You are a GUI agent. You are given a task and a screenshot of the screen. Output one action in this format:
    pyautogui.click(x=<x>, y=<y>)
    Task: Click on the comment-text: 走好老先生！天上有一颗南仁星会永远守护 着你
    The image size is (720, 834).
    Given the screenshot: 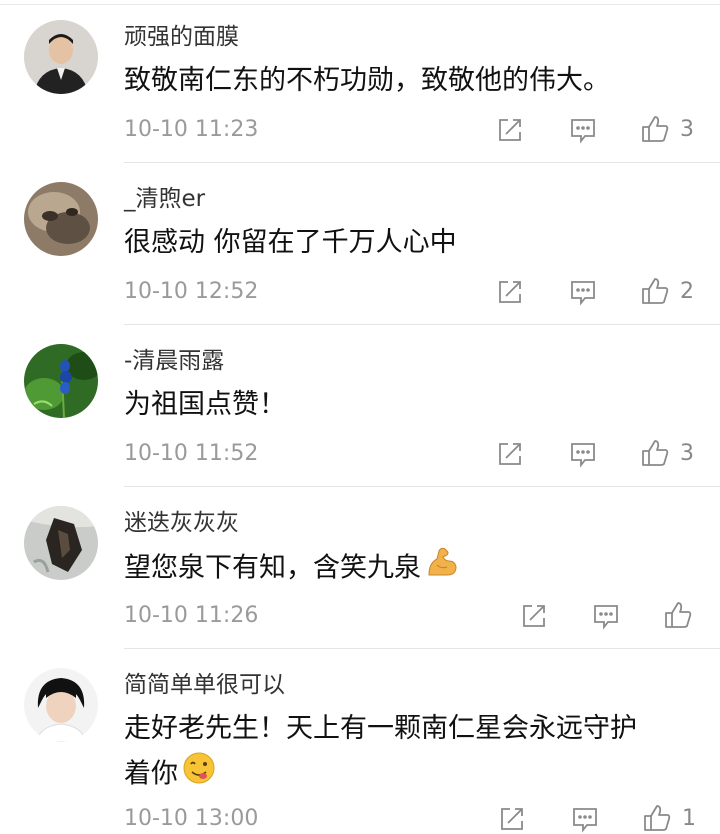 What is the action you would take?
    pyautogui.click(x=404, y=753)
    